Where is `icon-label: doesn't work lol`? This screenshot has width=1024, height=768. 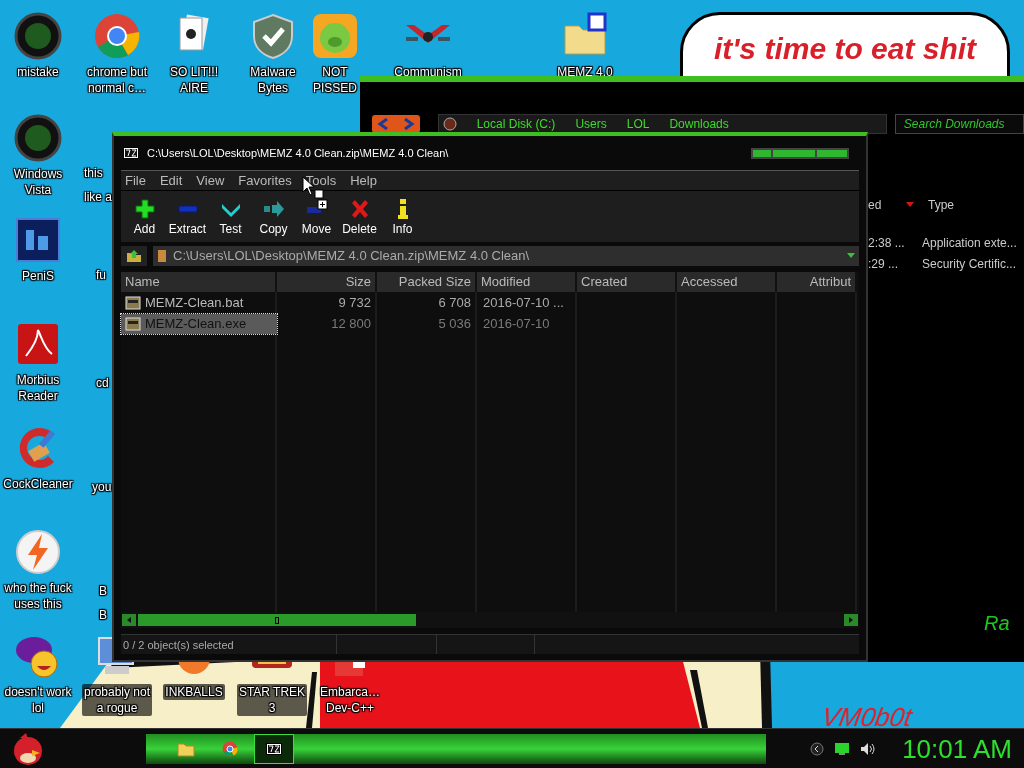 icon-label: doesn't work lol is located at coordinates (38, 700).